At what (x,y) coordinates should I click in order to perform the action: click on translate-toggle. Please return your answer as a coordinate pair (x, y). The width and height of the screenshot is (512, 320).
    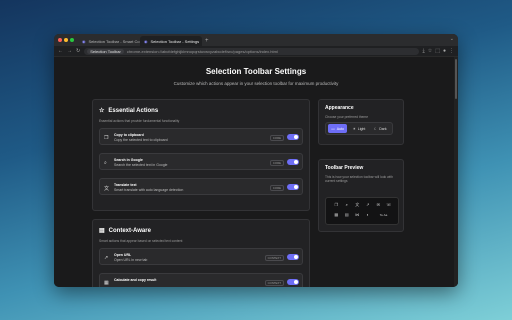
    Looking at the image, I should click on (293, 187).